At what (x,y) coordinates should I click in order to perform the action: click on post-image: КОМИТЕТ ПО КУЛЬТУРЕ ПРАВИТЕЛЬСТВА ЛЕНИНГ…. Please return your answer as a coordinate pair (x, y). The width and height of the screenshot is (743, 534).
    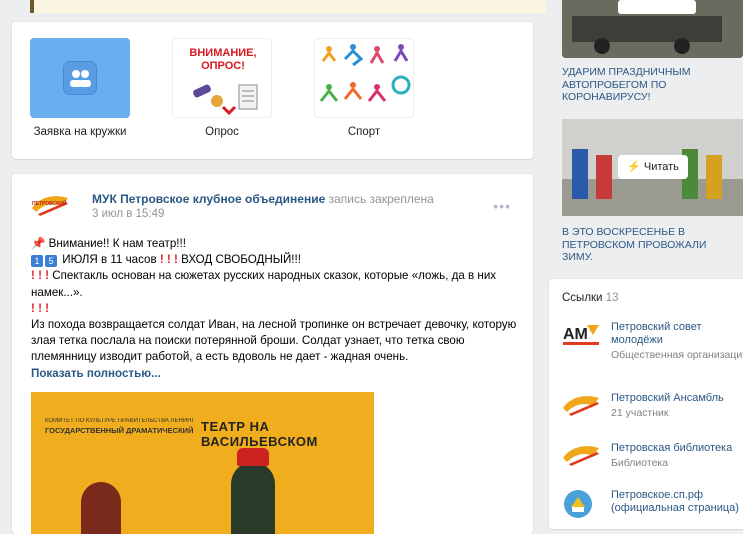
    Looking at the image, I should click on (202, 463).